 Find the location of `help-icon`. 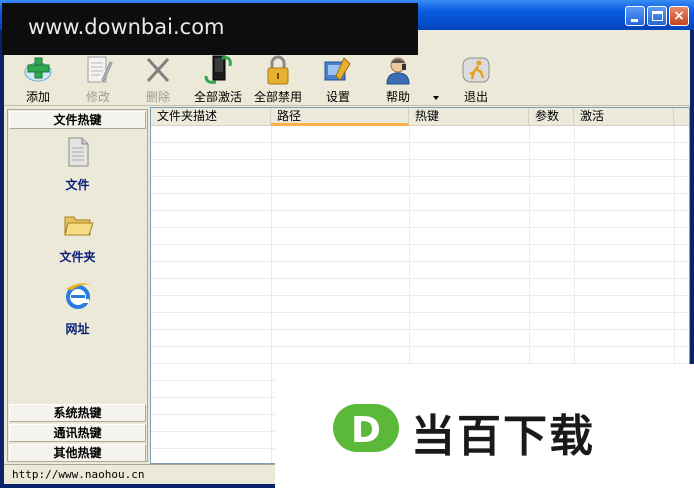

help-icon is located at coordinates (398, 71).